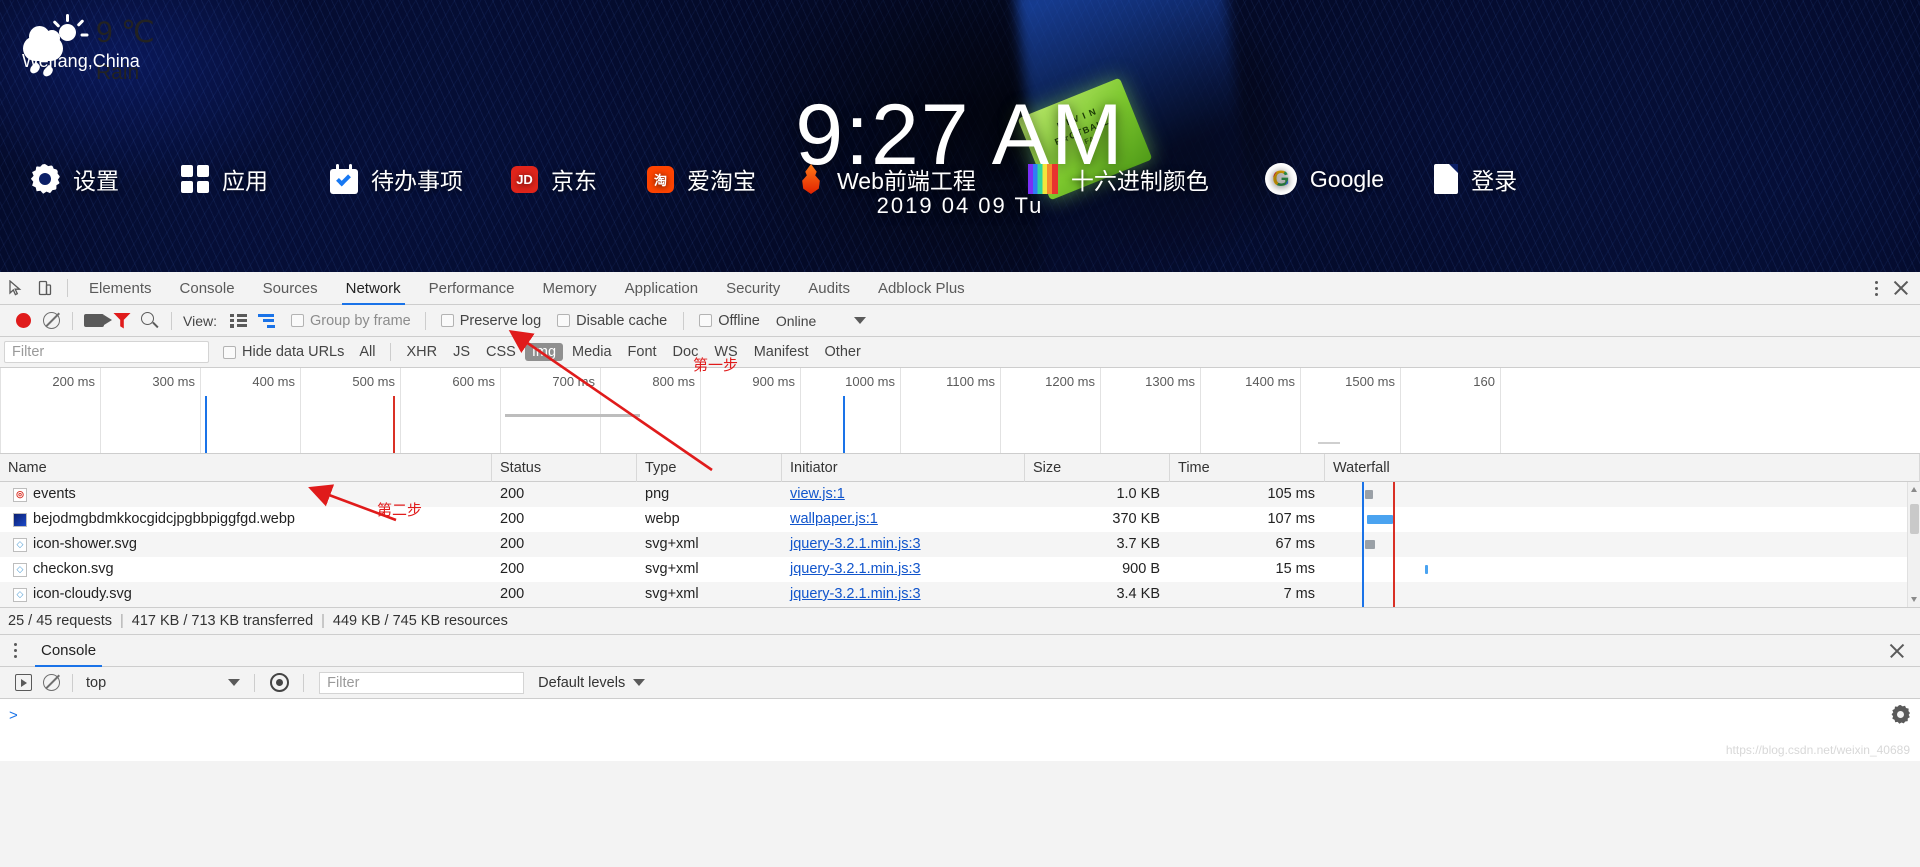 The height and width of the screenshot is (867, 1920). I want to click on drawer-tab-console: Console, so click(68, 651).